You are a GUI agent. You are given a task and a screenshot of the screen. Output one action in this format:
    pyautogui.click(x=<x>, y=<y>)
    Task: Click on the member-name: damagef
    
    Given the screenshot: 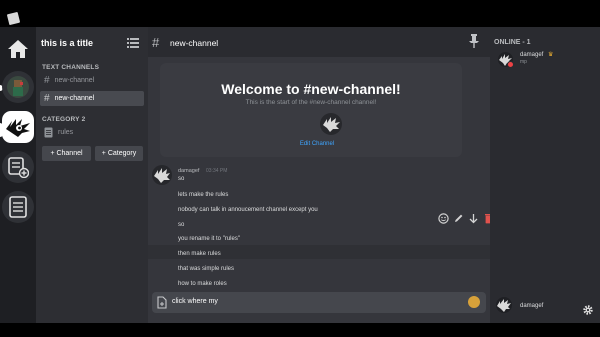 What is the action you would take?
    pyautogui.click(x=531, y=55)
    